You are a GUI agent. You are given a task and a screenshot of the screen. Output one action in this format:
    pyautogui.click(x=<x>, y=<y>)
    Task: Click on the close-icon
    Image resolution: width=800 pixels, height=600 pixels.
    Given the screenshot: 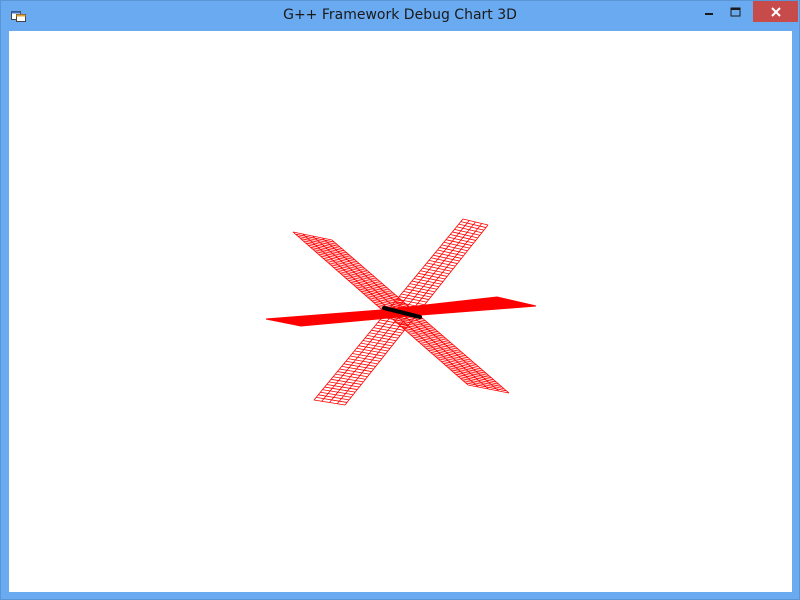 What is the action you would take?
    pyautogui.click(x=775, y=11)
    